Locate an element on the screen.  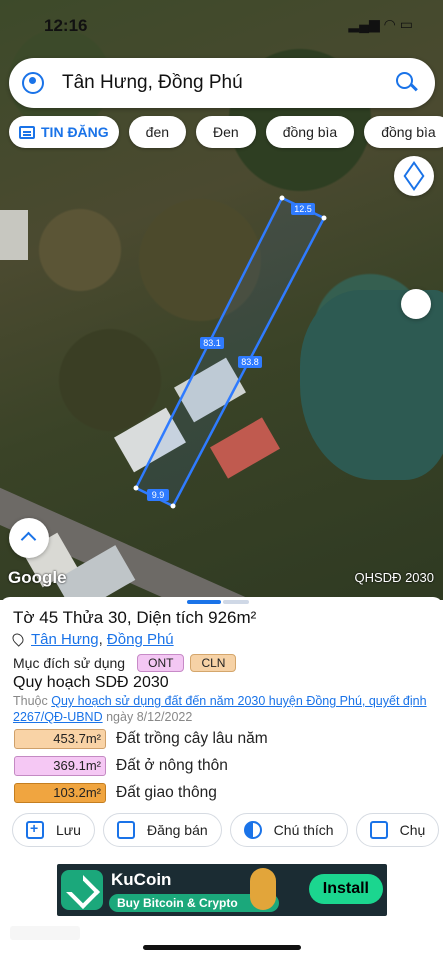
edge-label-top: 12.5 is located at coordinates (303, 209).